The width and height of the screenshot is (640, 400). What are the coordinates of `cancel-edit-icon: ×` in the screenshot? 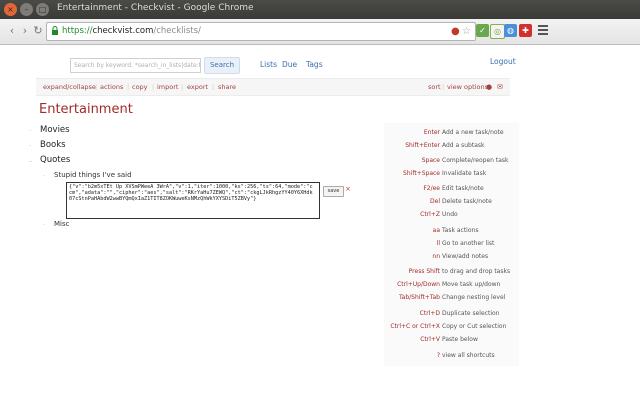 It's located at (348, 189).